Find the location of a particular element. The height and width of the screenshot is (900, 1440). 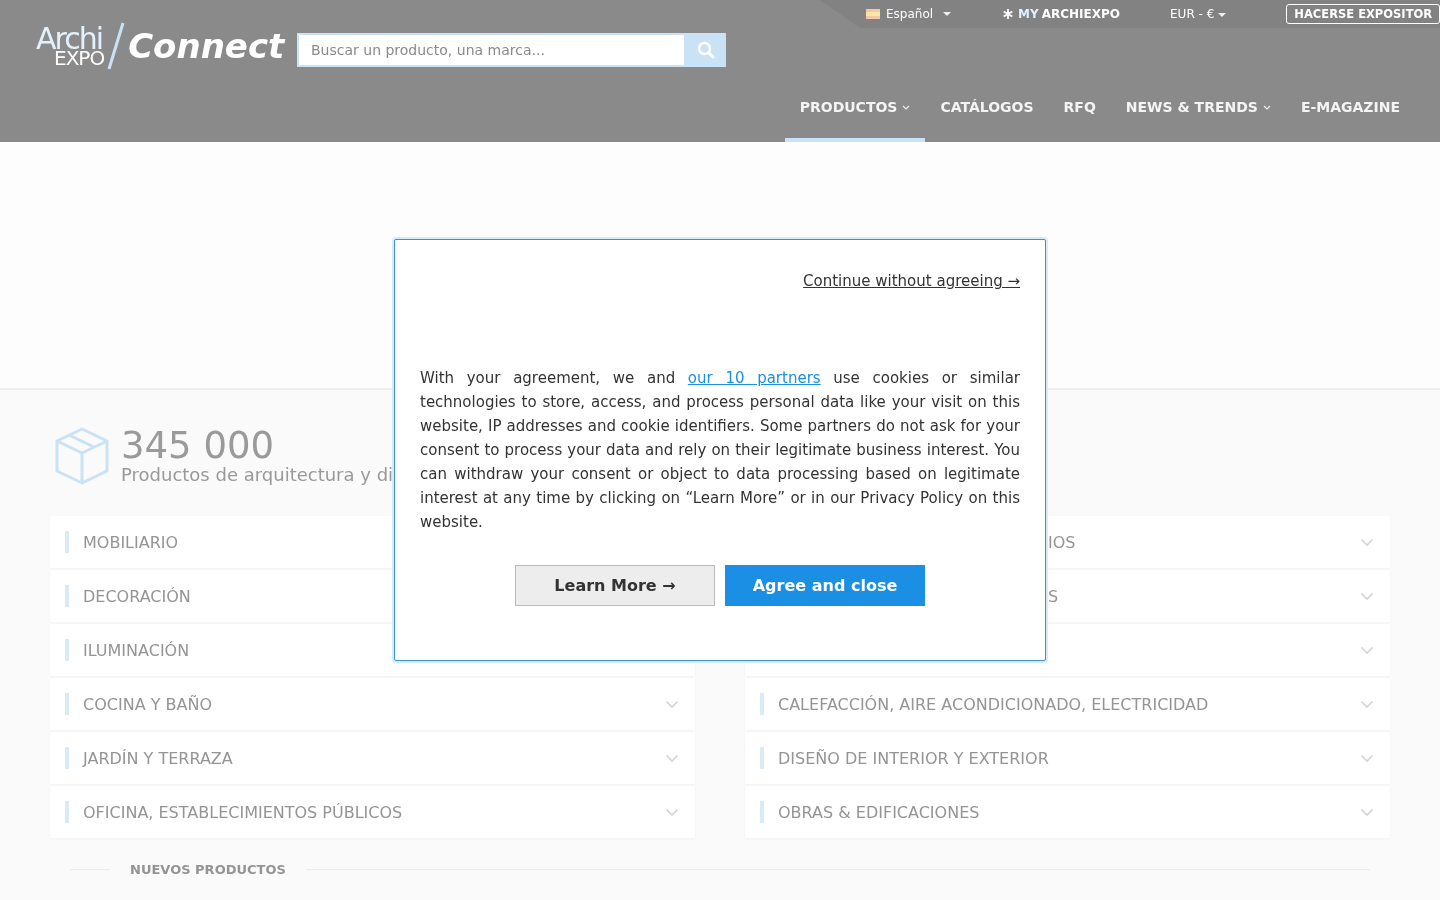

section-title: NUEVOS PRODUCTOS is located at coordinates (208, 869).